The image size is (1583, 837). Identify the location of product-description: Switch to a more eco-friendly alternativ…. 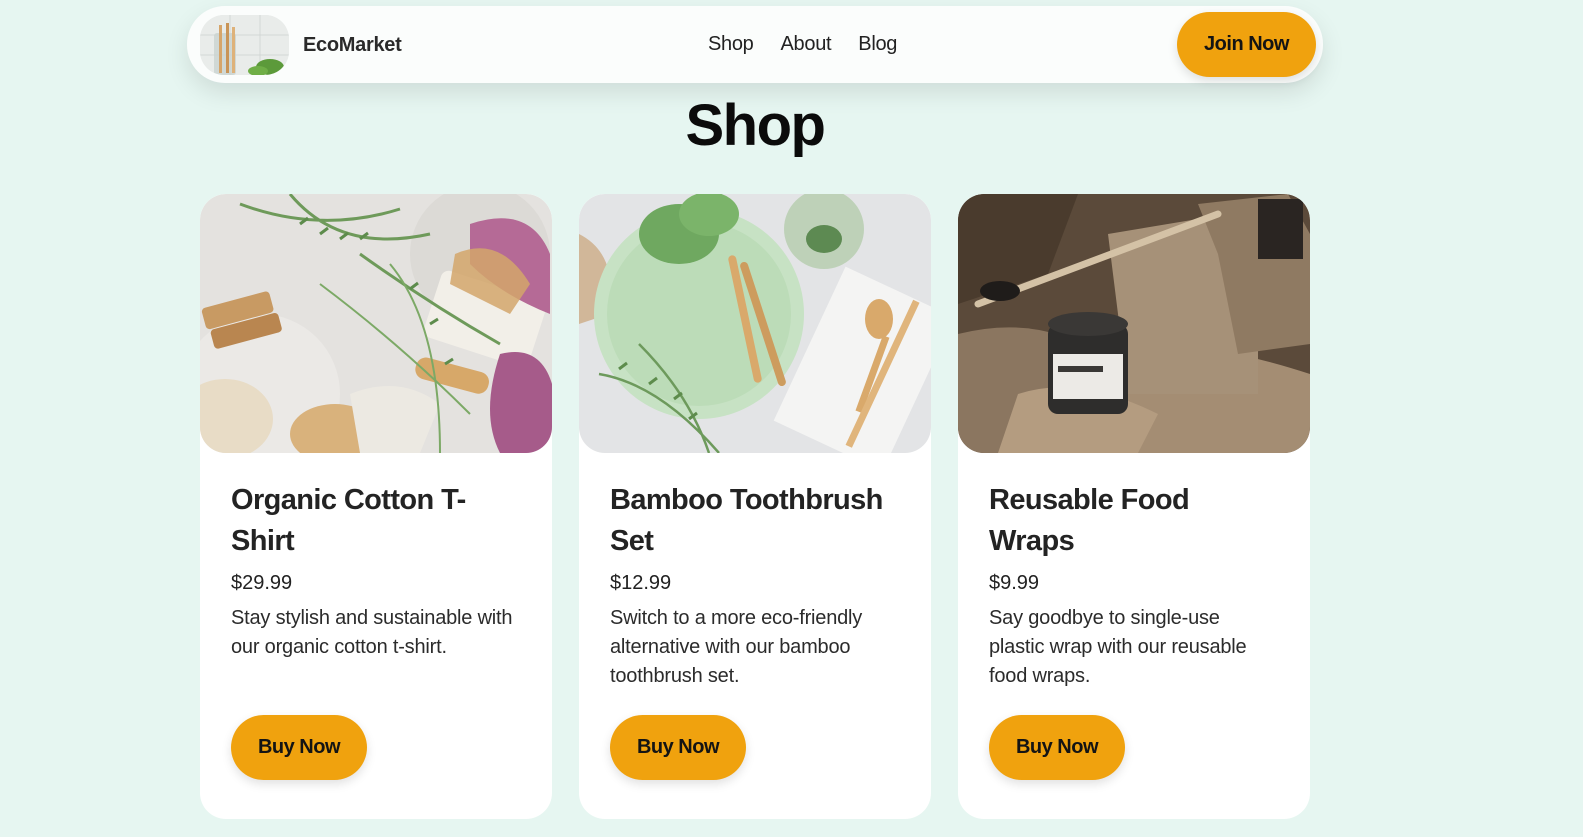
(736, 647).